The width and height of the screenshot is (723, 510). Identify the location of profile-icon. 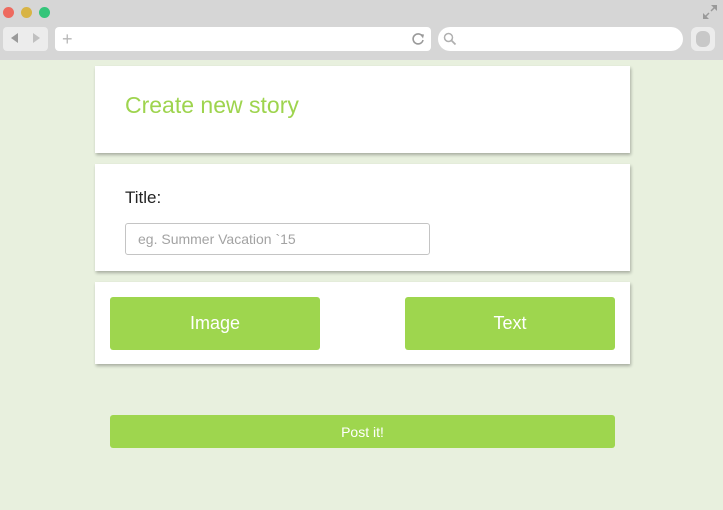
(703, 39).